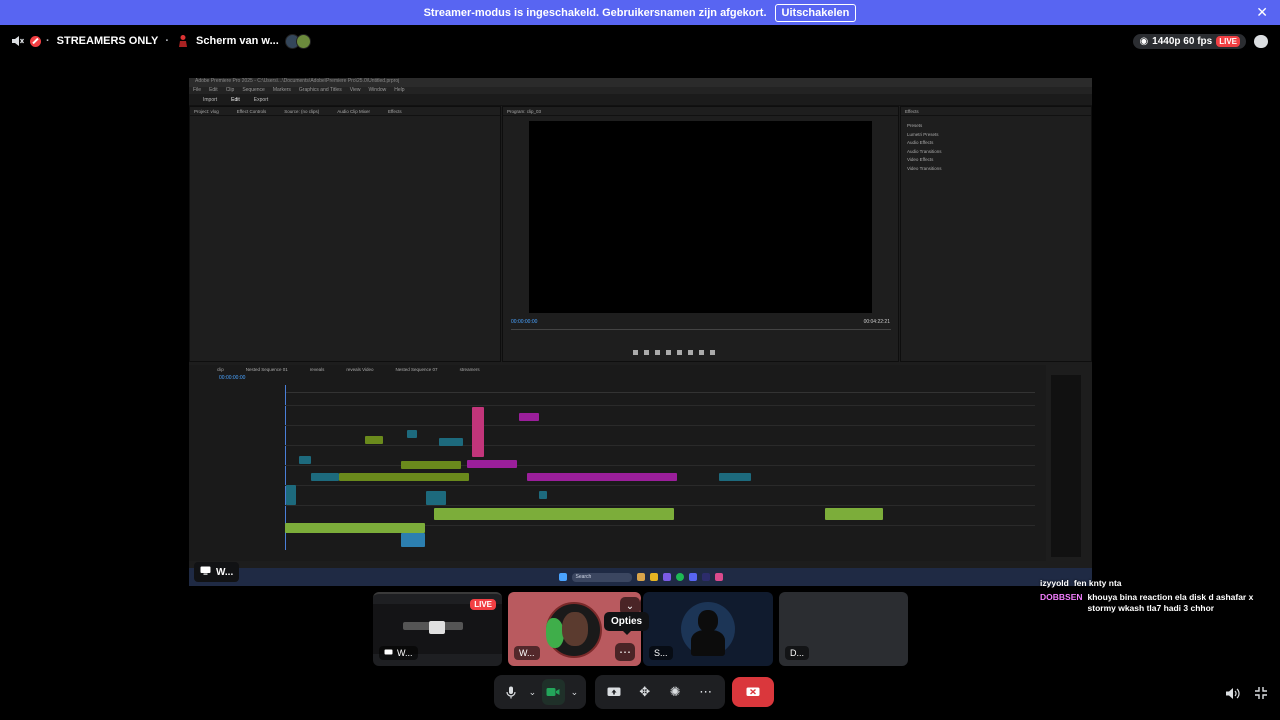 This screenshot has height=720, width=1280. What do you see at coordinates (815, 12) in the screenshot?
I see `disable-streamer-mode-button: Uitschakelen` at bounding box center [815, 12].